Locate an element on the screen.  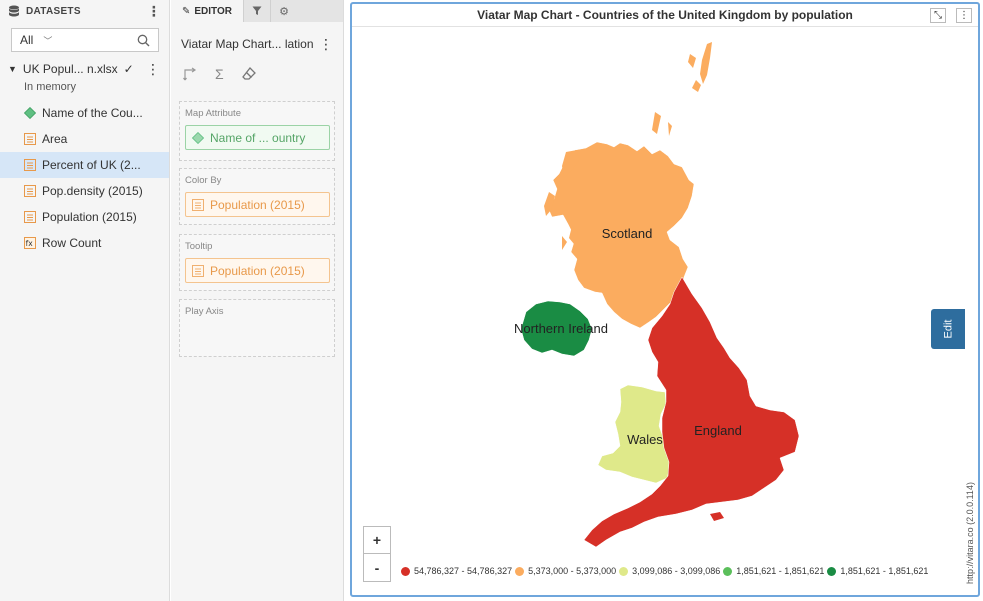
zoom-in-button: + is located at coordinates (377, 540).